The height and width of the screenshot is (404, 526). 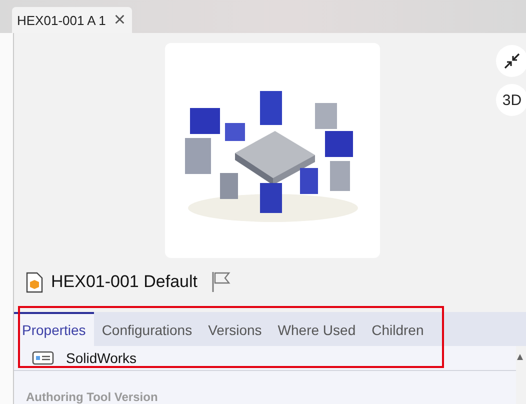 I want to click on property-label: Authoring Tool Version, so click(x=92, y=397).